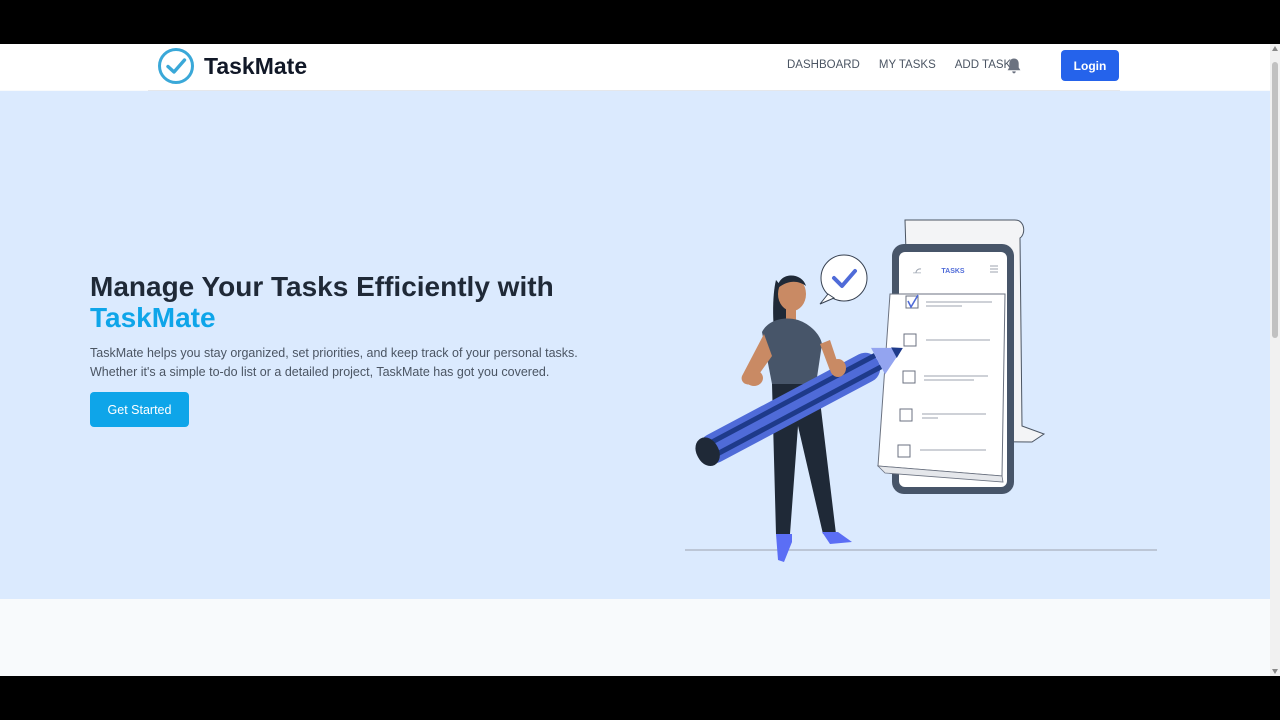 This screenshot has width=1280, height=720. What do you see at coordinates (139, 409) in the screenshot?
I see `get-started-button: Get Started` at bounding box center [139, 409].